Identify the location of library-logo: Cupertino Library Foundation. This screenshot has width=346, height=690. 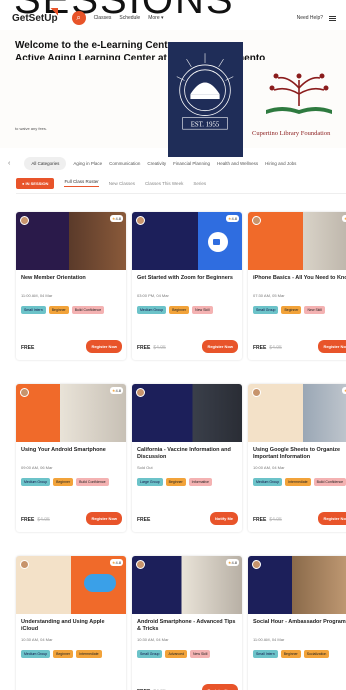
(299, 111).